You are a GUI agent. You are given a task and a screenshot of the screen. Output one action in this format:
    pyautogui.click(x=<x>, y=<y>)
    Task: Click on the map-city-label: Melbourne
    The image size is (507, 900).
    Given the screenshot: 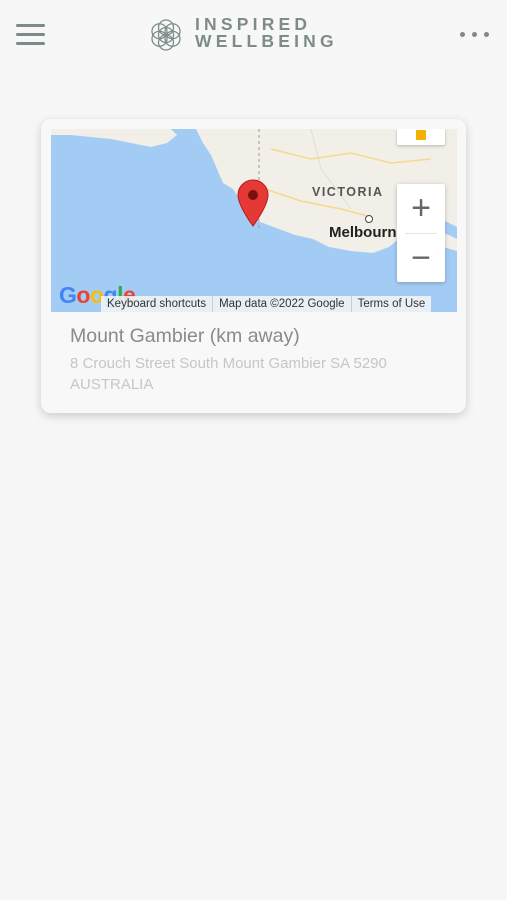 What is the action you would take?
    pyautogui.click(x=367, y=232)
    